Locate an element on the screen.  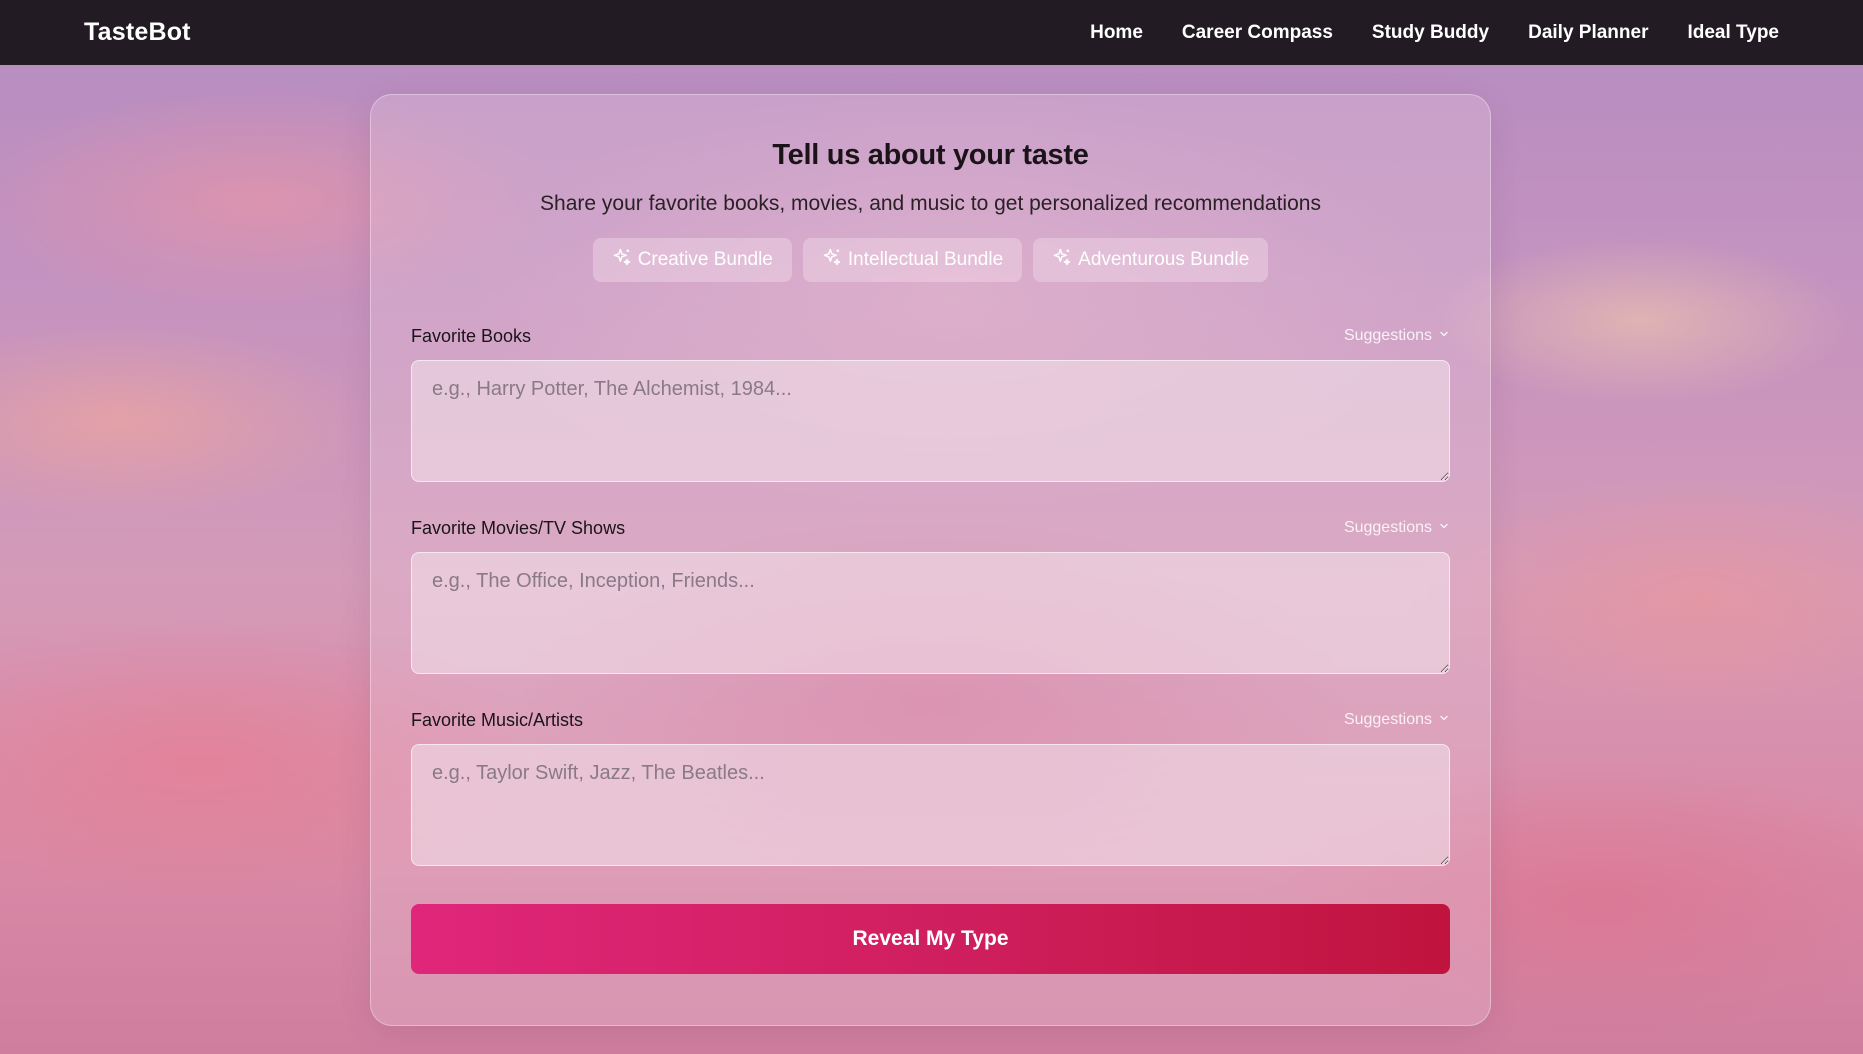
movies-suggestions-toggle: Suggestions is located at coordinates (1397, 528).